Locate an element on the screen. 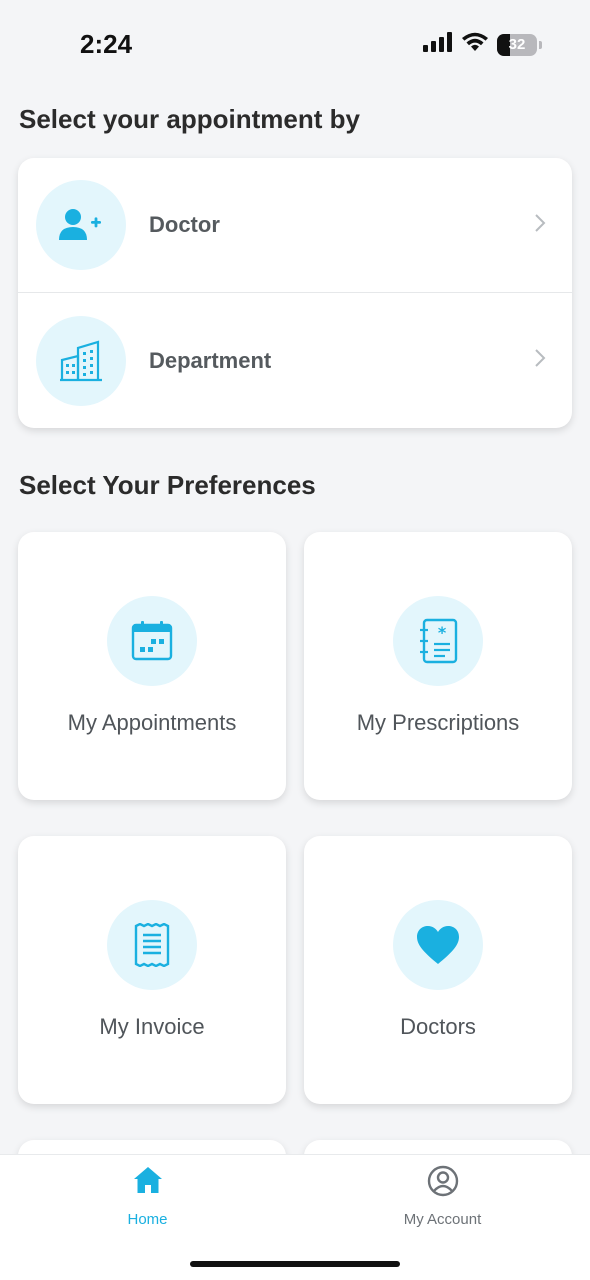 The image size is (590, 1280). nav-home-label: Home is located at coordinates (147, 1219).